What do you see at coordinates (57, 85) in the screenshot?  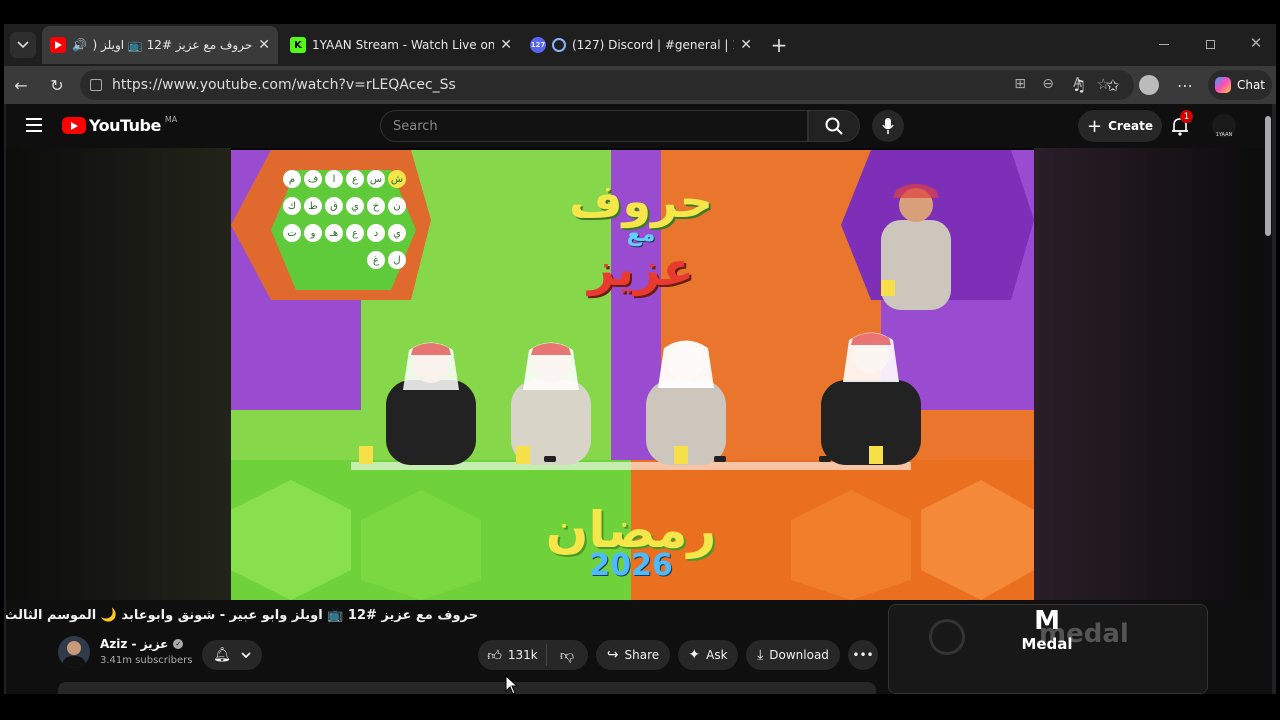 I see `reload-button: ↻` at bounding box center [57, 85].